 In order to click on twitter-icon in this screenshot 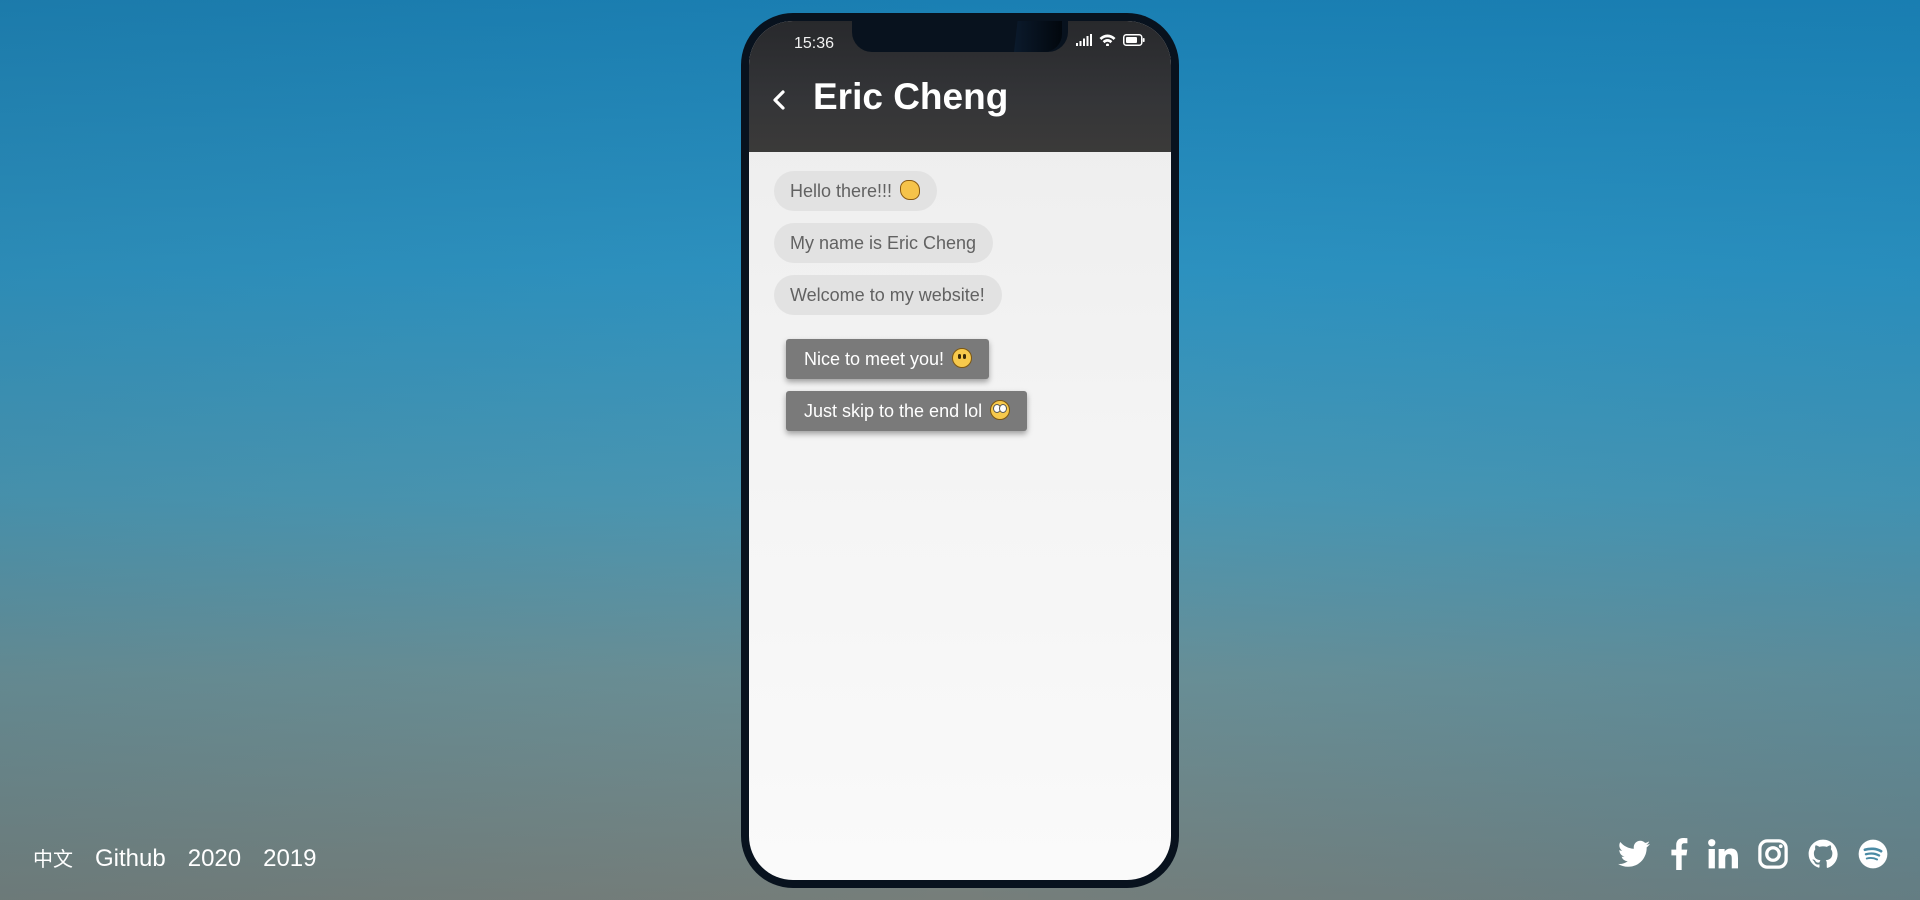, I will do `click(1634, 856)`.